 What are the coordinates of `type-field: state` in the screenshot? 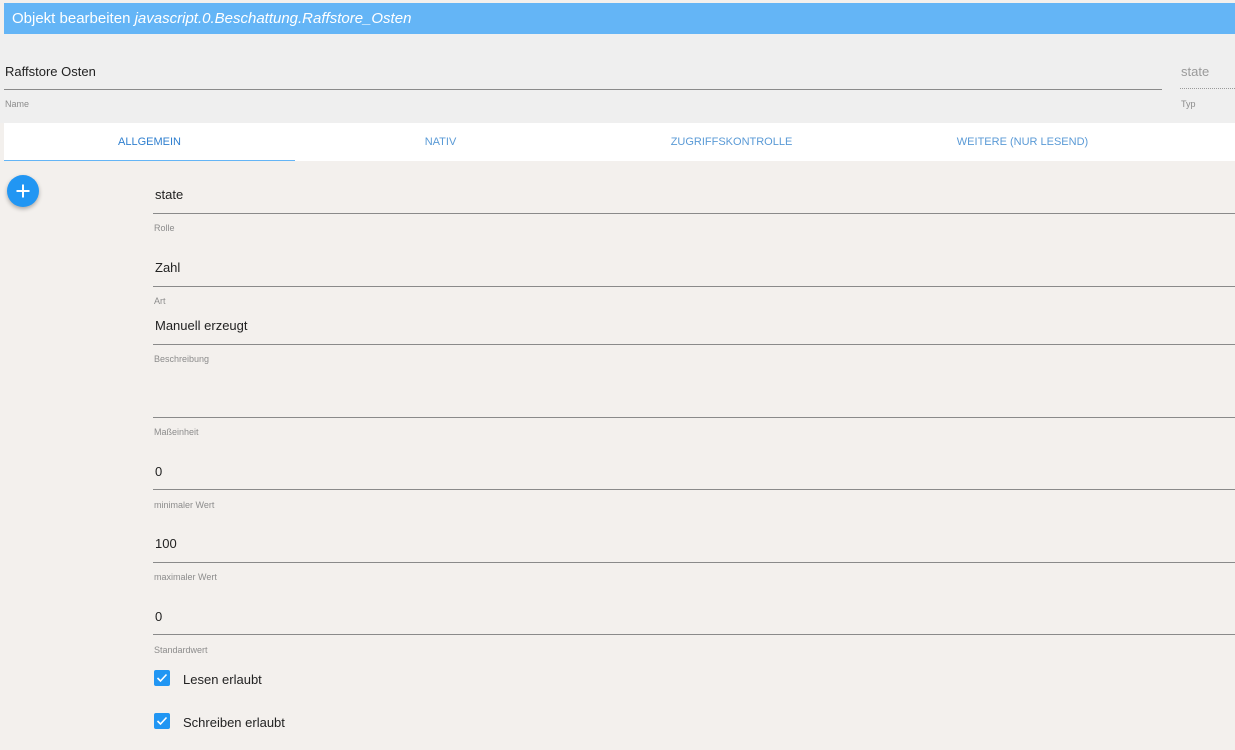 It's located at (1207, 74).